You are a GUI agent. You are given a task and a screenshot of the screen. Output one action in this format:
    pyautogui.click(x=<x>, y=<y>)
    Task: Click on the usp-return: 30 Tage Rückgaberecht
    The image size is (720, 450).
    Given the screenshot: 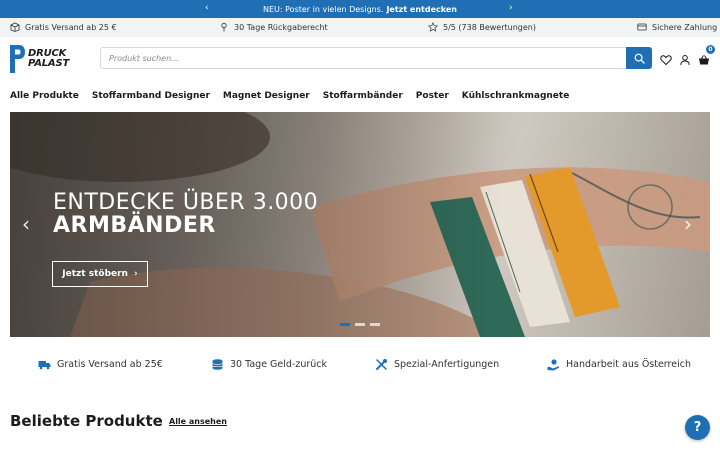 What is the action you would take?
    pyautogui.click(x=273, y=27)
    